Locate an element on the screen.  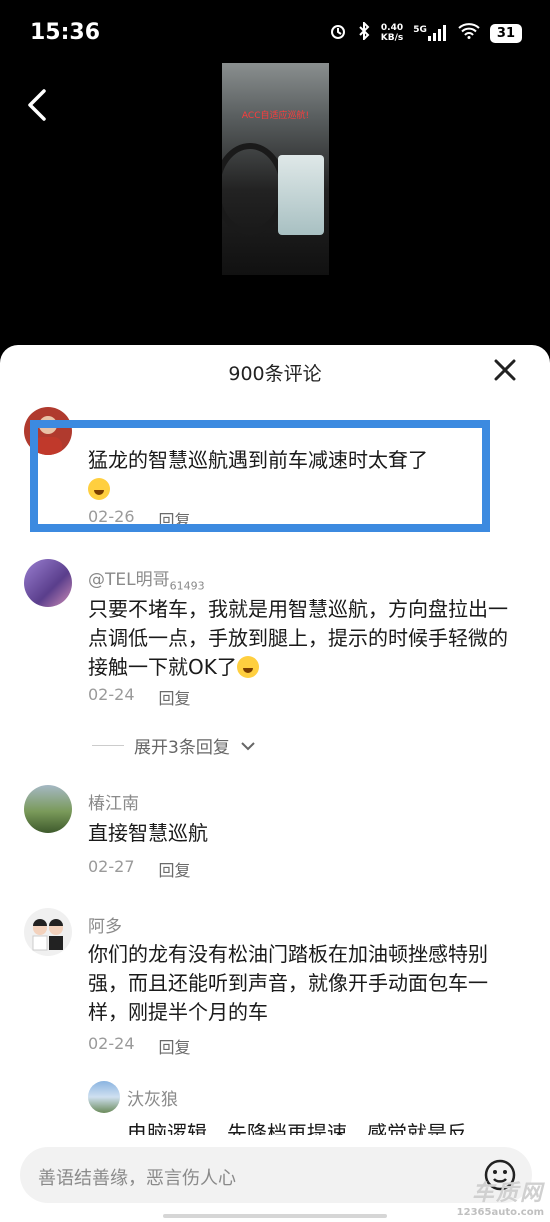
divider is located at coordinates (108, 745).